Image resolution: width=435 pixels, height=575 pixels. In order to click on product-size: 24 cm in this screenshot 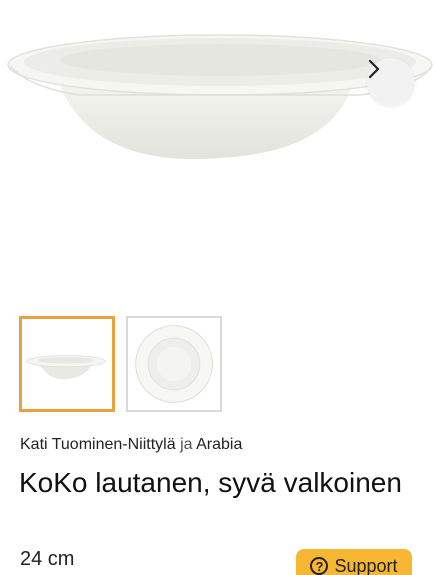, I will do `click(47, 559)`.